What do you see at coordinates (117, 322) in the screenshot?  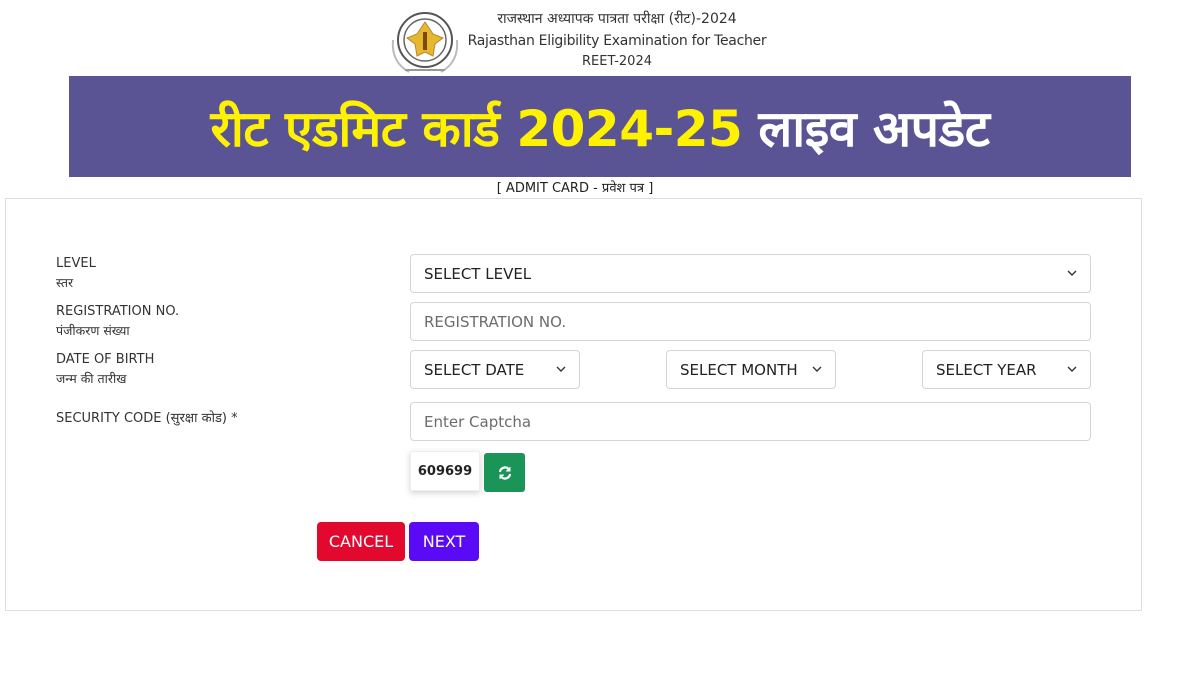 I see `registration-label: REGISTRATION NO. पंजीकरण संख्या` at bounding box center [117, 322].